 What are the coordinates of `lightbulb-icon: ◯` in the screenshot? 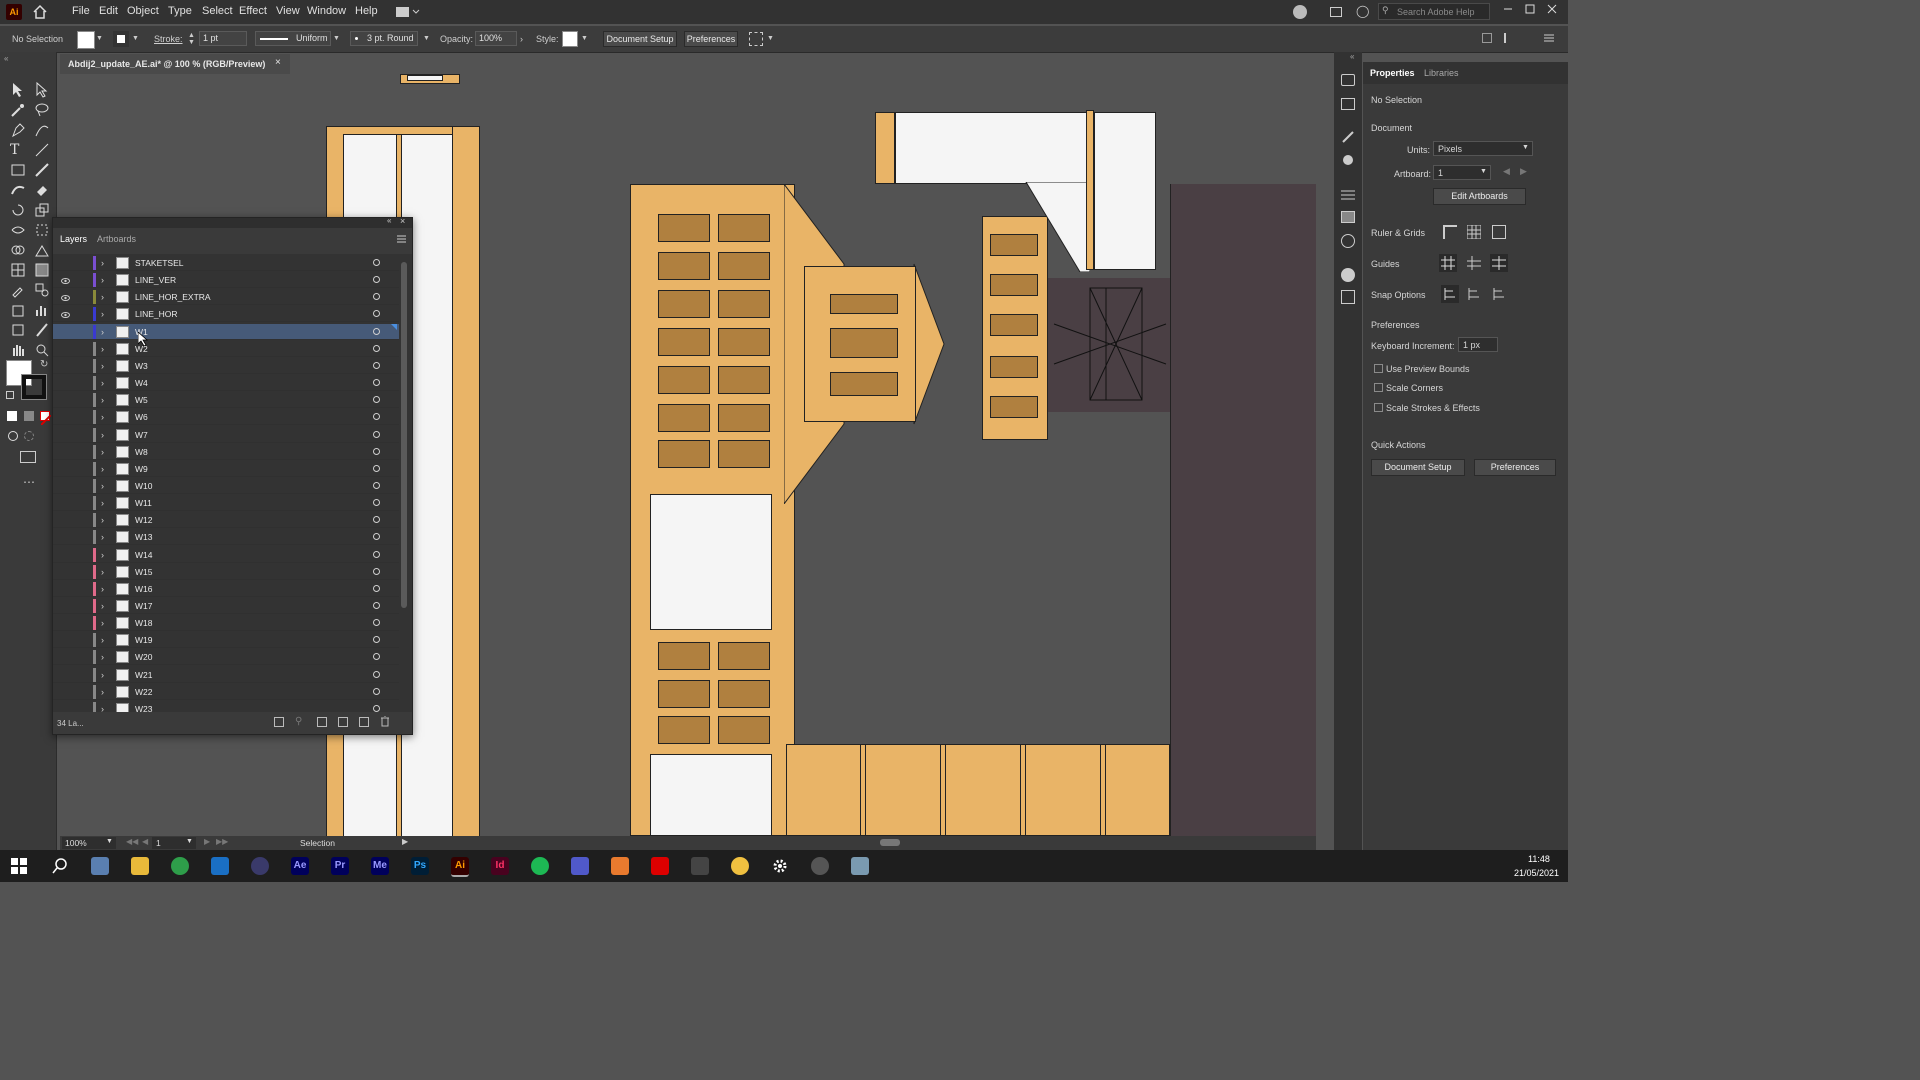 It's located at (1362, 12).